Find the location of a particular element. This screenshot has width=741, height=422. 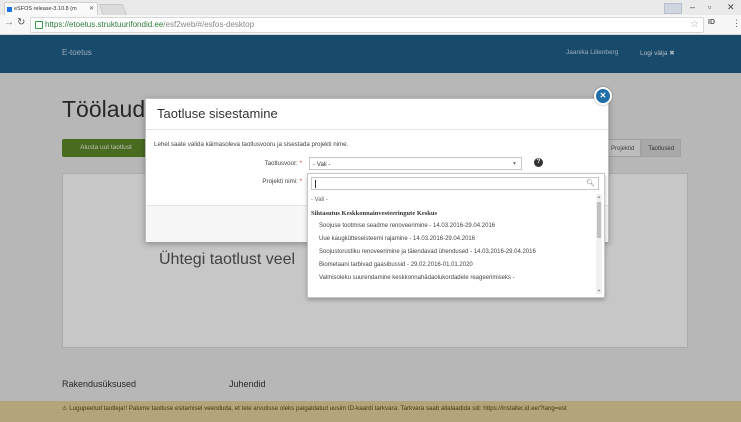

reload-icon: ↻ is located at coordinates (21, 22).